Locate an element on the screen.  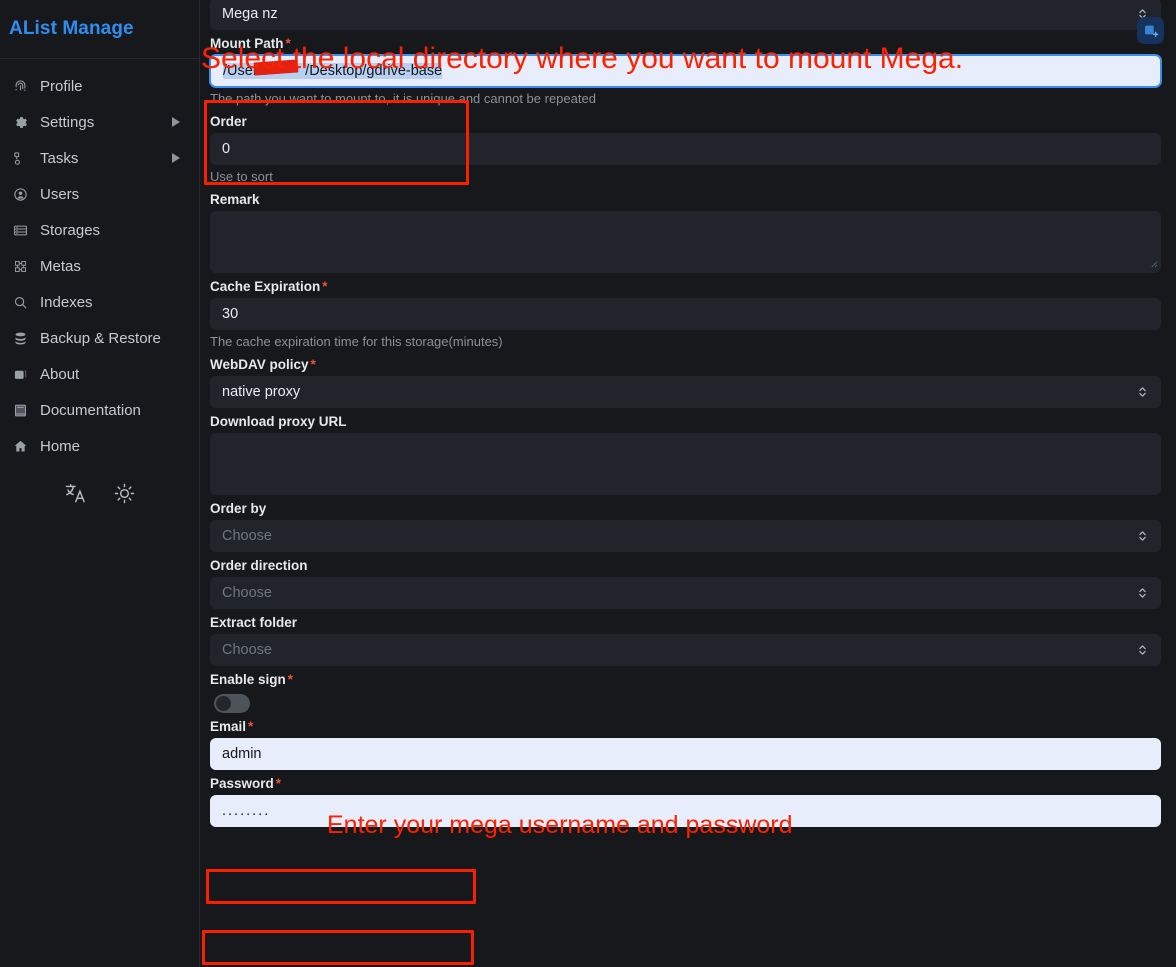
field-enable-sign: Enable sign * is located at coordinates (690, 689).